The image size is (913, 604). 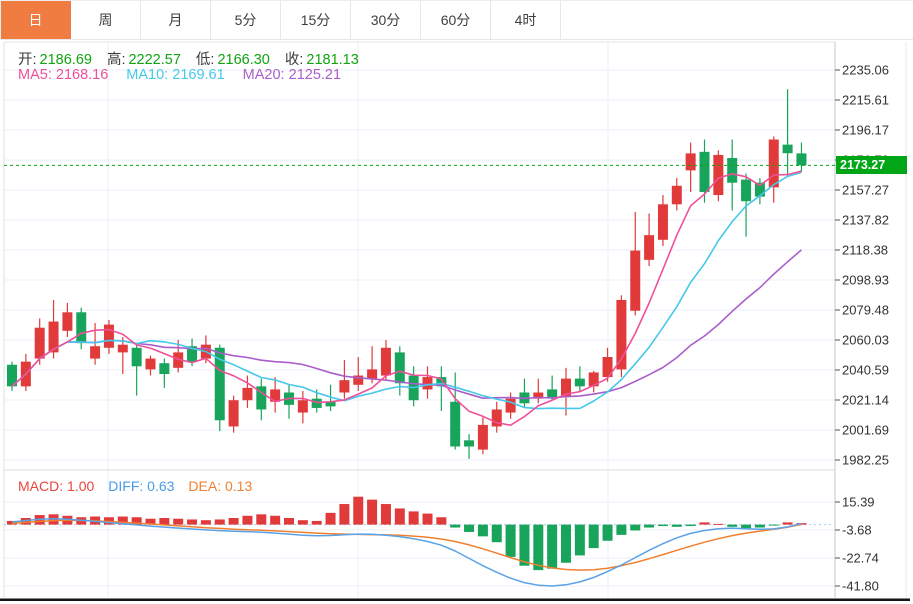 I want to click on tab-week: 周, so click(x=106, y=20).